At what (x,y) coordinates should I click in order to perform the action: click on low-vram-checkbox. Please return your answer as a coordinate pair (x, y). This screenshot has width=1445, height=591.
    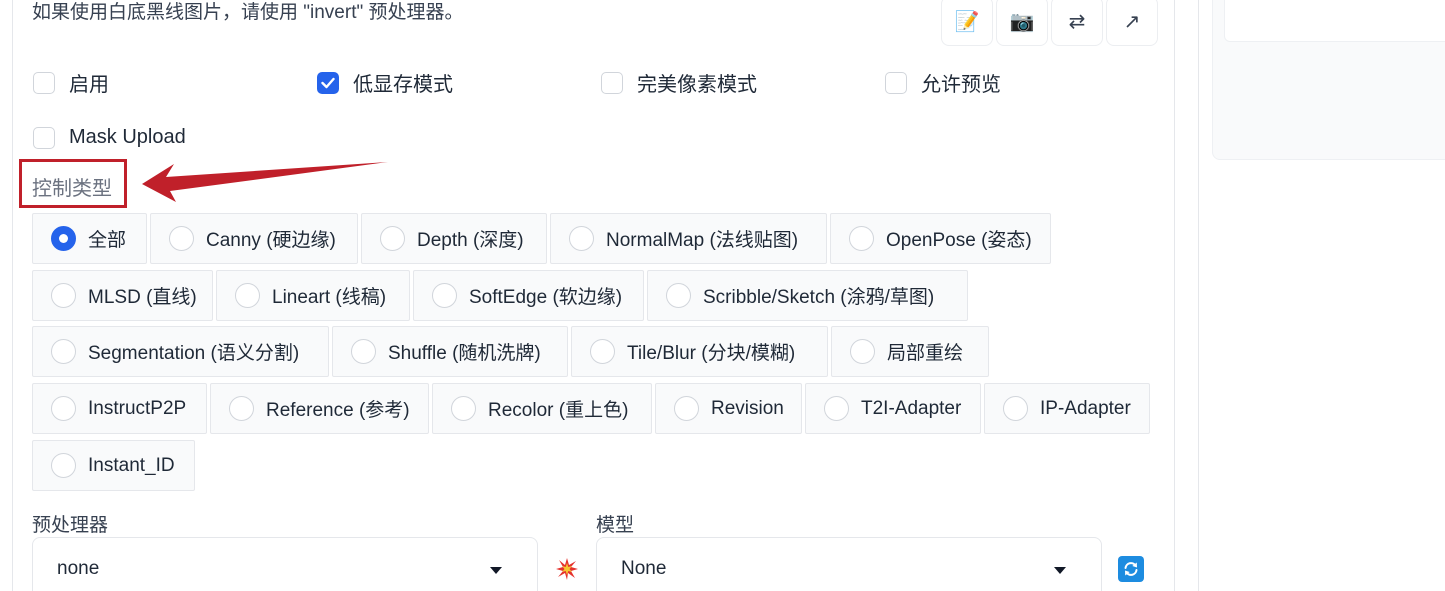
    Looking at the image, I should click on (328, 82).